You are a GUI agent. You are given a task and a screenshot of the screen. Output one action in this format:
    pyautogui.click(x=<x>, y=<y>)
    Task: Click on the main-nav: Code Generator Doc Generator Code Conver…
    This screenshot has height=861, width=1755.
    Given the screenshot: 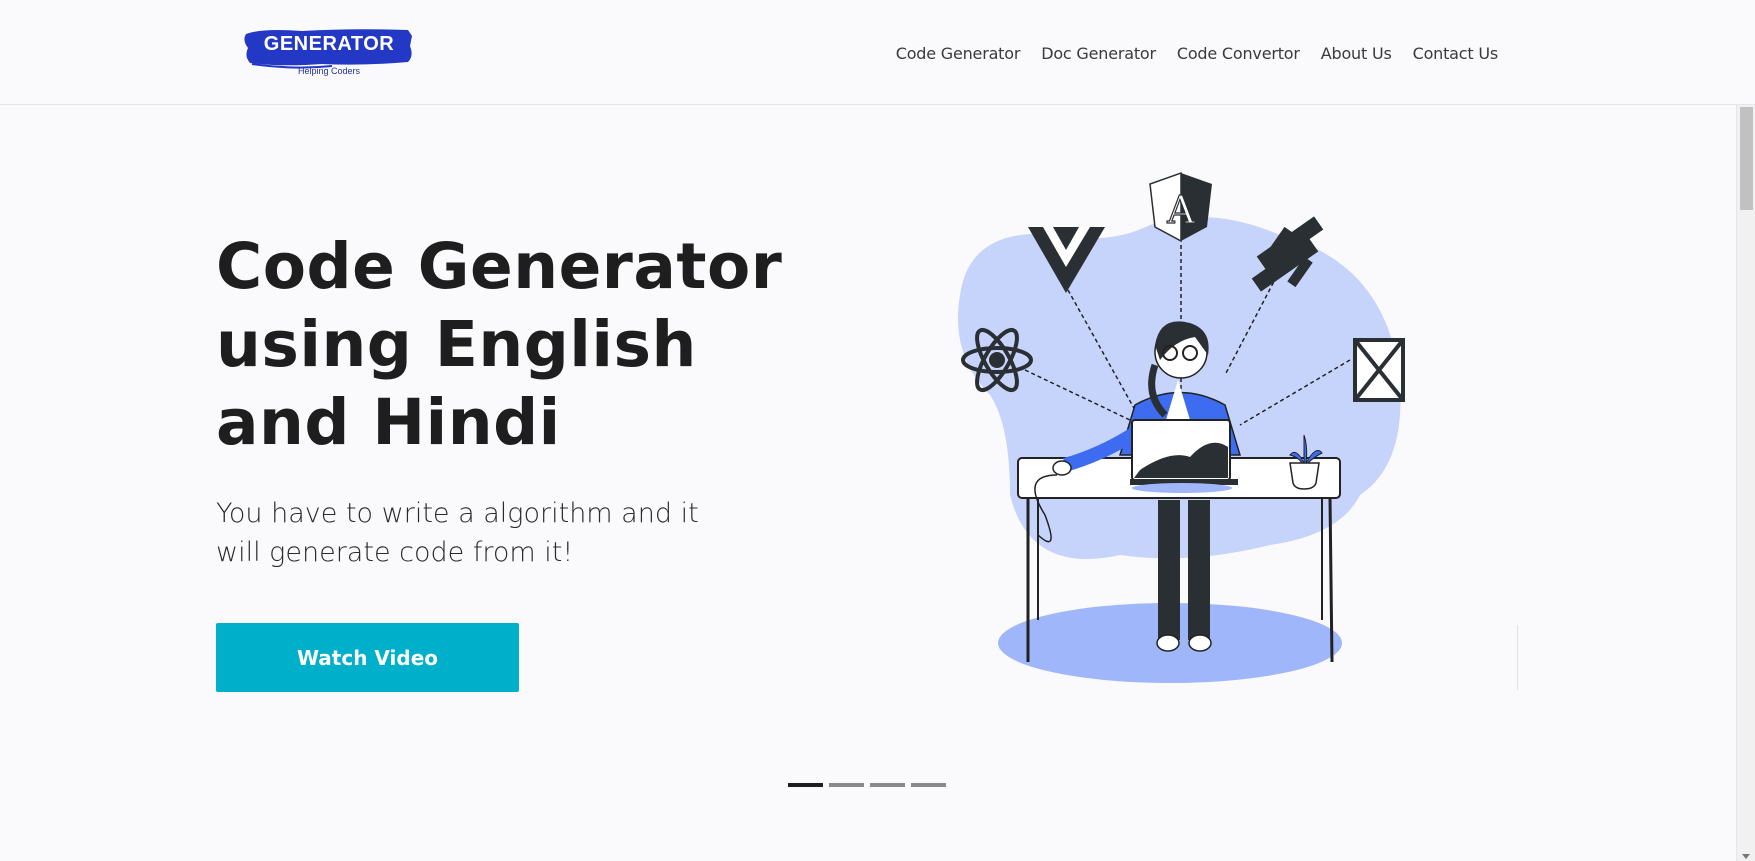 What is the action you would take?
    pyautogui.click(x=1186, y=53)
    